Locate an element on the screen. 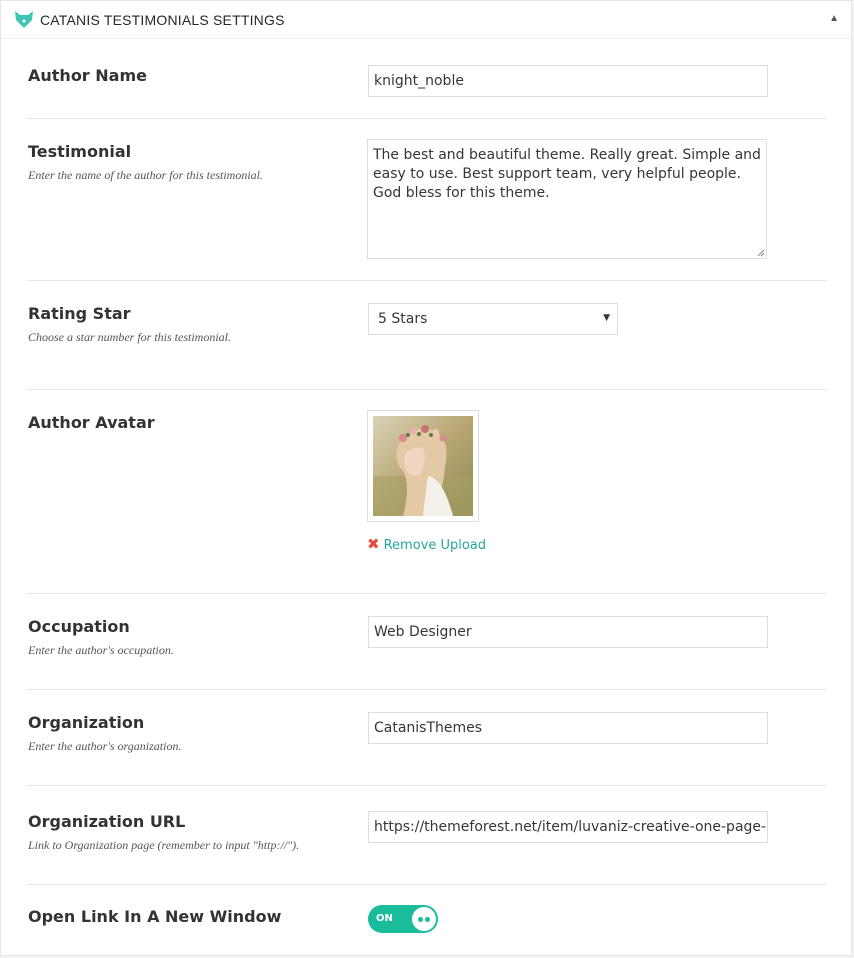 The width and height of the screenshot is (854, 958). occupation-label: Occupation is located at coordinates (79, 626).